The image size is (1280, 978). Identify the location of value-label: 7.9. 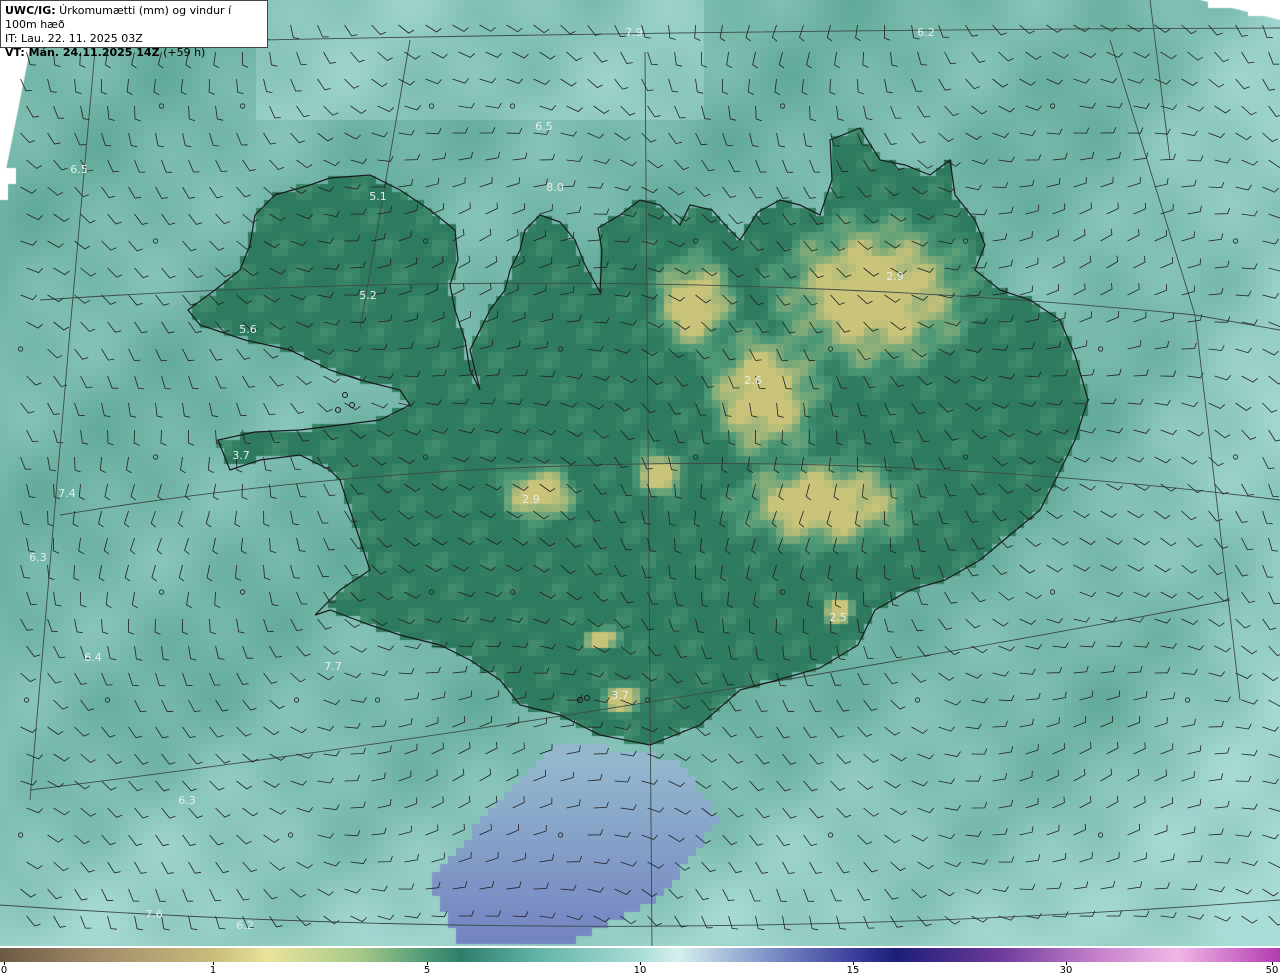
(634, 32).